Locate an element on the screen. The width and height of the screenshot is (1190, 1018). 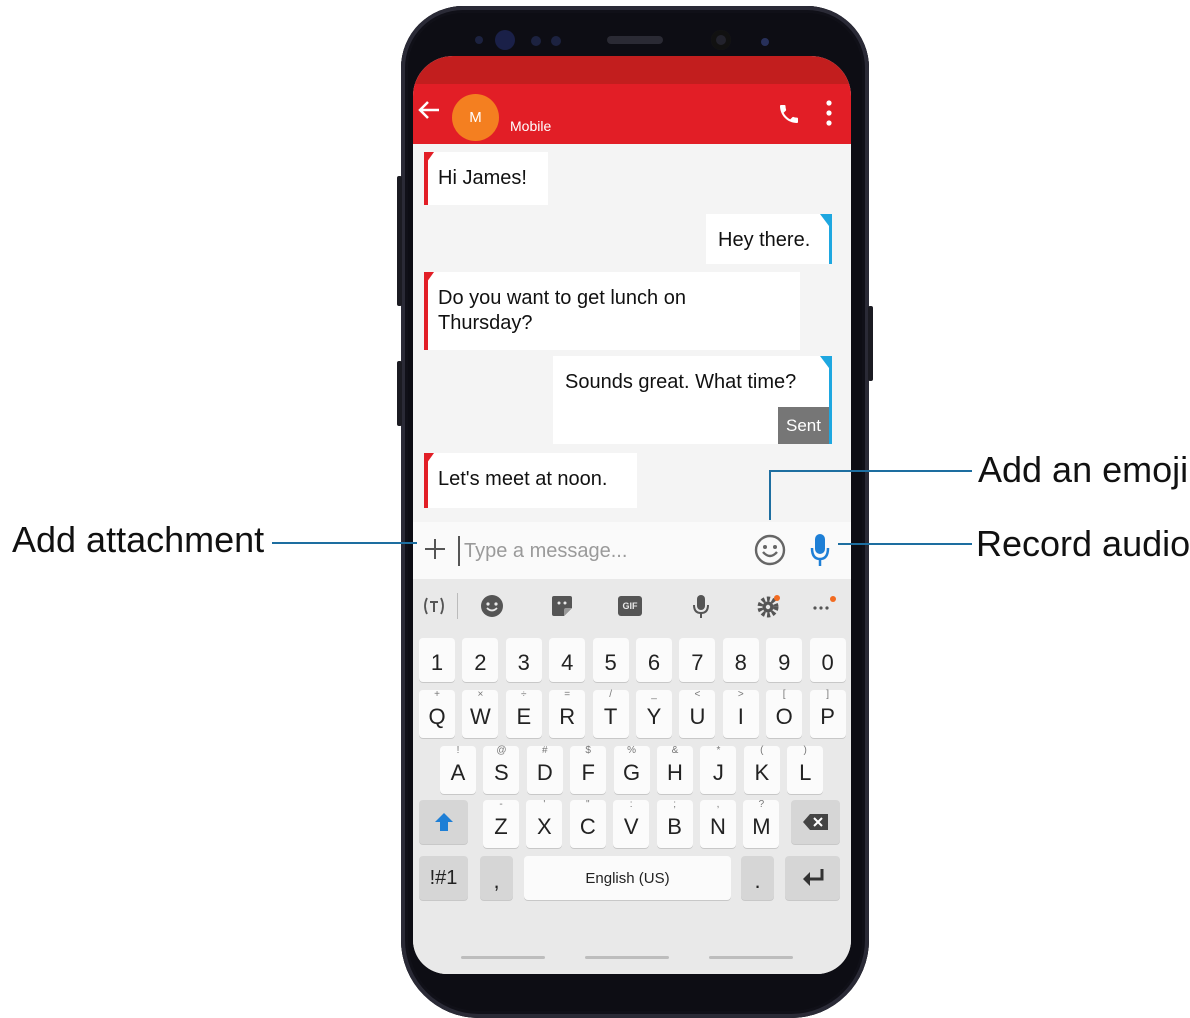
nav-back-indicator is located at coordinates (751, 957).